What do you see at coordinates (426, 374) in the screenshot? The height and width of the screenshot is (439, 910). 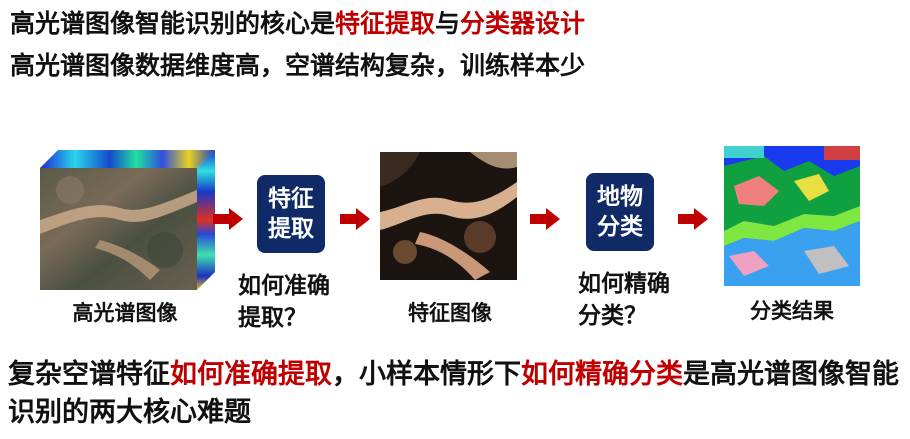 I see `conclusion-segment: ，小样本情形下` at bounding box center [426, 374].